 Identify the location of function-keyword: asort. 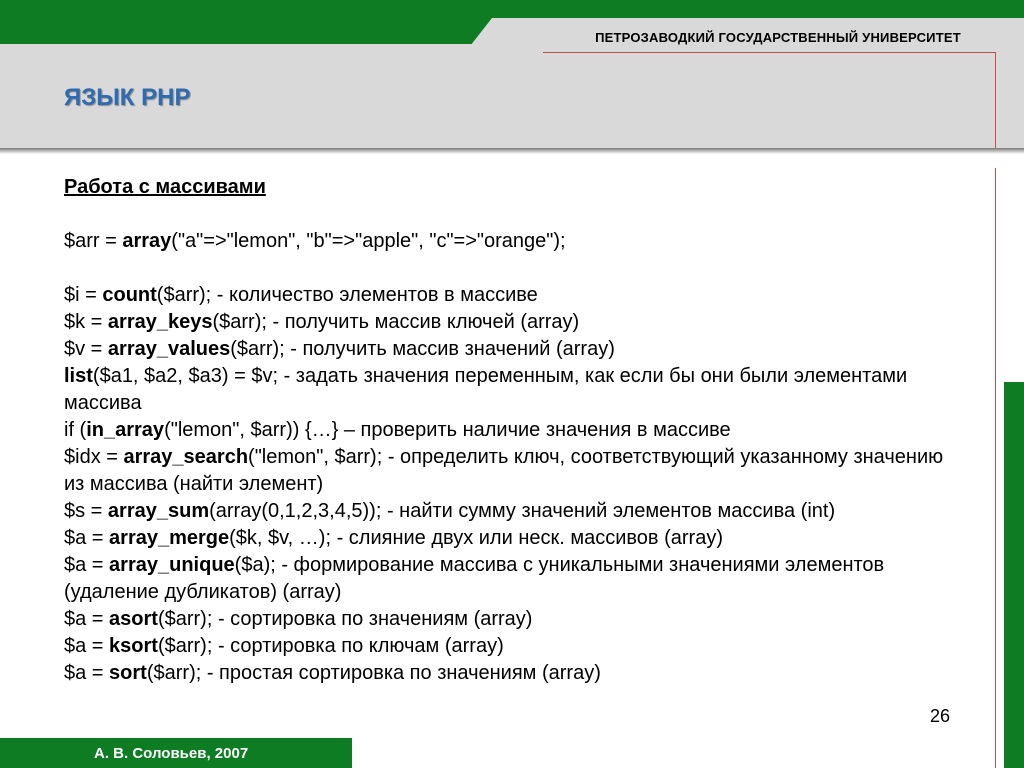
(133, 619).